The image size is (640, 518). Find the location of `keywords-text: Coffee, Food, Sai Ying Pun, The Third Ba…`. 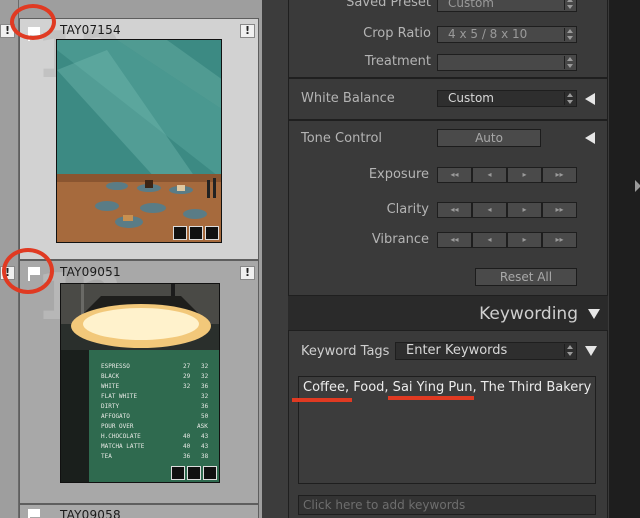

keywords-text: Coffee, Food, Sai Ying Pun, The Third Ba… is located at coordinates (447, 387).